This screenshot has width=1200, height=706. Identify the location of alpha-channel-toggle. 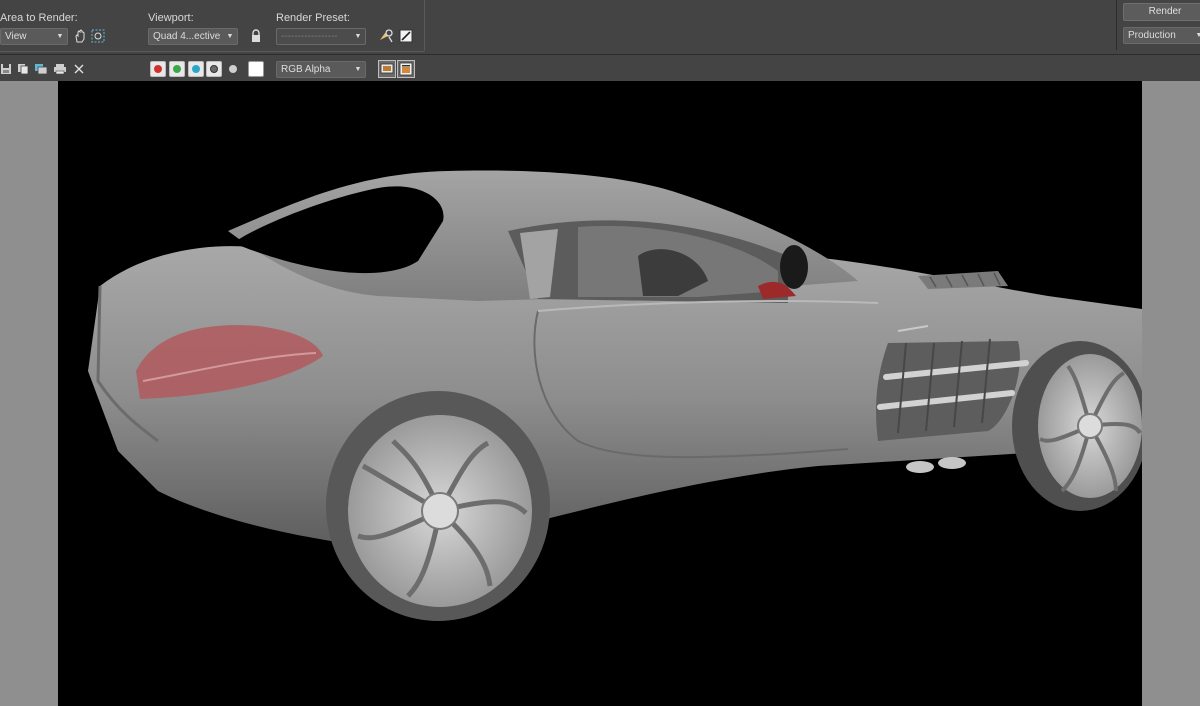
(214, 69).